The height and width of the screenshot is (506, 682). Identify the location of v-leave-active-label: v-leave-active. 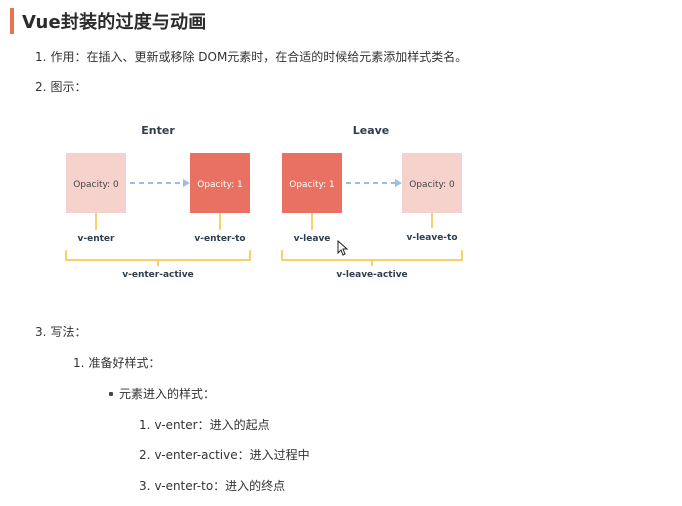
(371, 275).